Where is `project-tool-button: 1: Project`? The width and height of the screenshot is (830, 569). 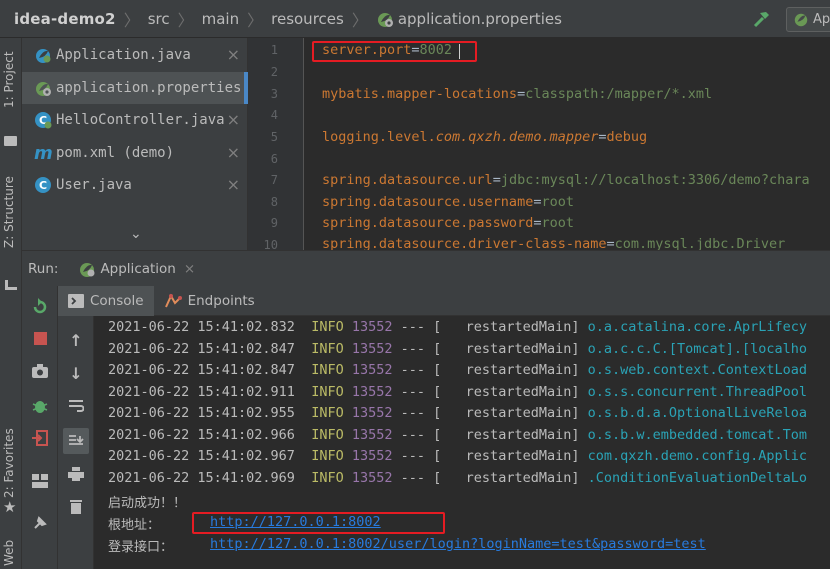
project-tool-button: 1: Project is located at coordinates (9, 79).